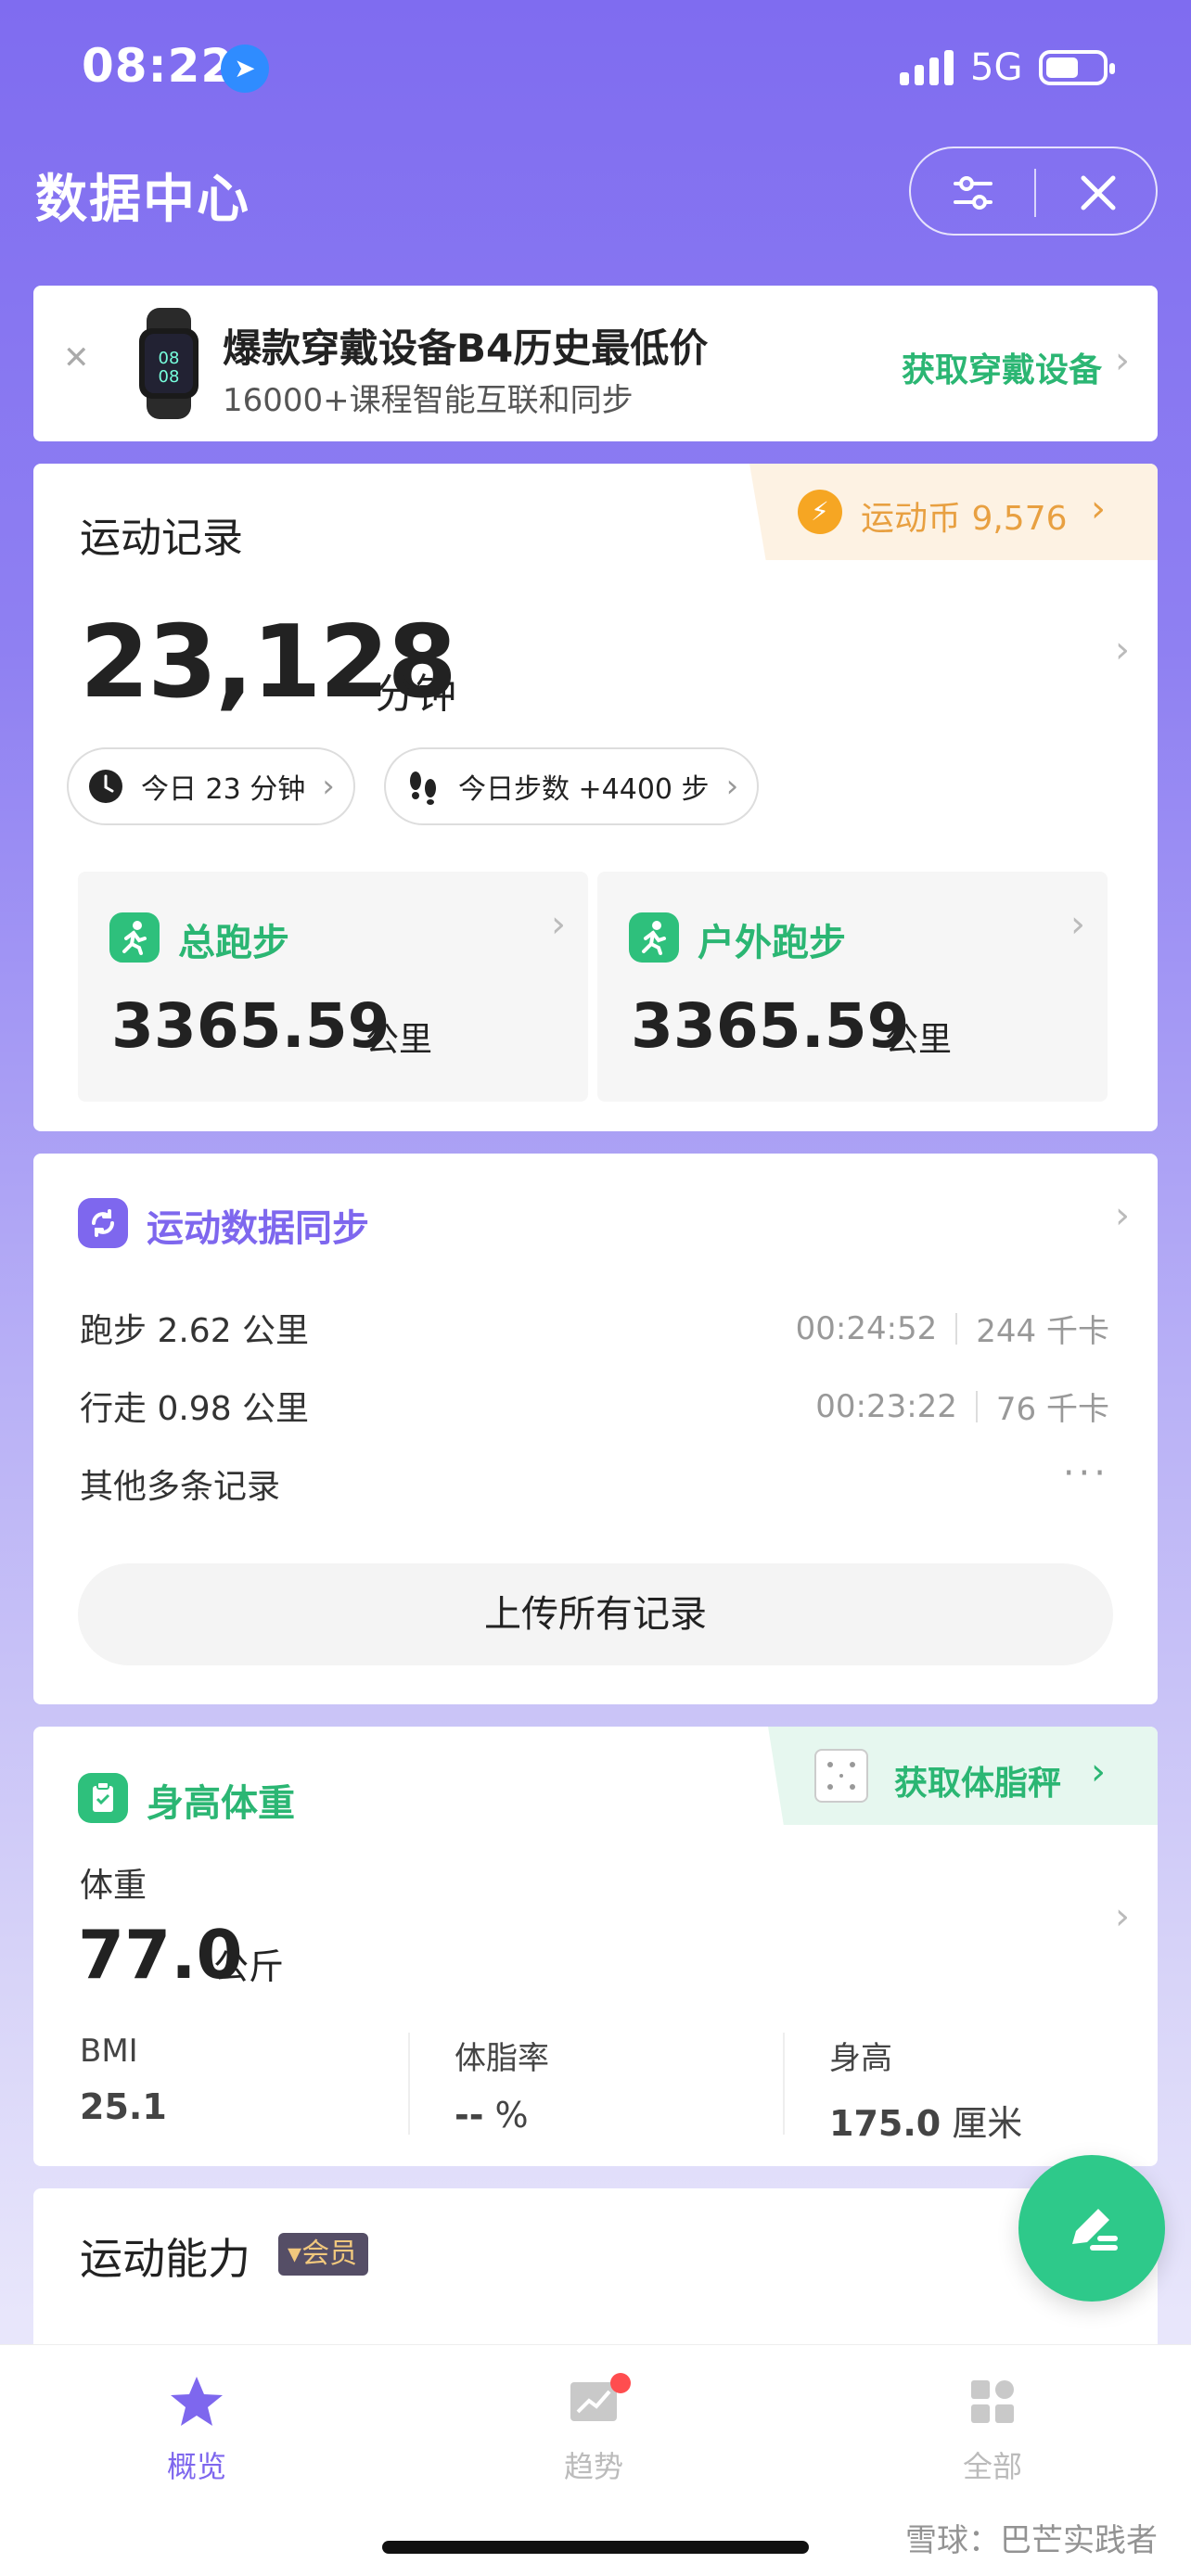 The height and width of the screenshot is (2576, 1191). I want to click on today-steps-label: 今日步数 +4400 步, so click(584, 789).